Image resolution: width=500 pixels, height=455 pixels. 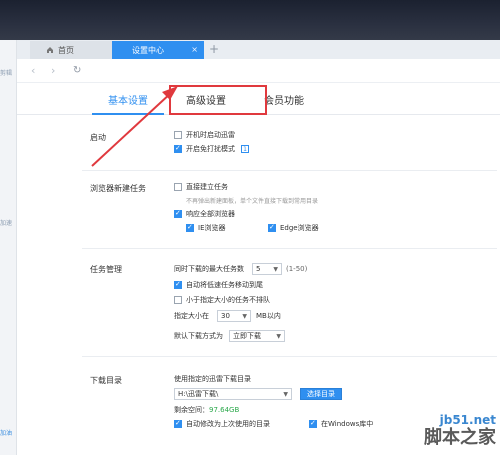 I want to click on ie-browser-option: IE浏览器, so click(x=206, y=228).